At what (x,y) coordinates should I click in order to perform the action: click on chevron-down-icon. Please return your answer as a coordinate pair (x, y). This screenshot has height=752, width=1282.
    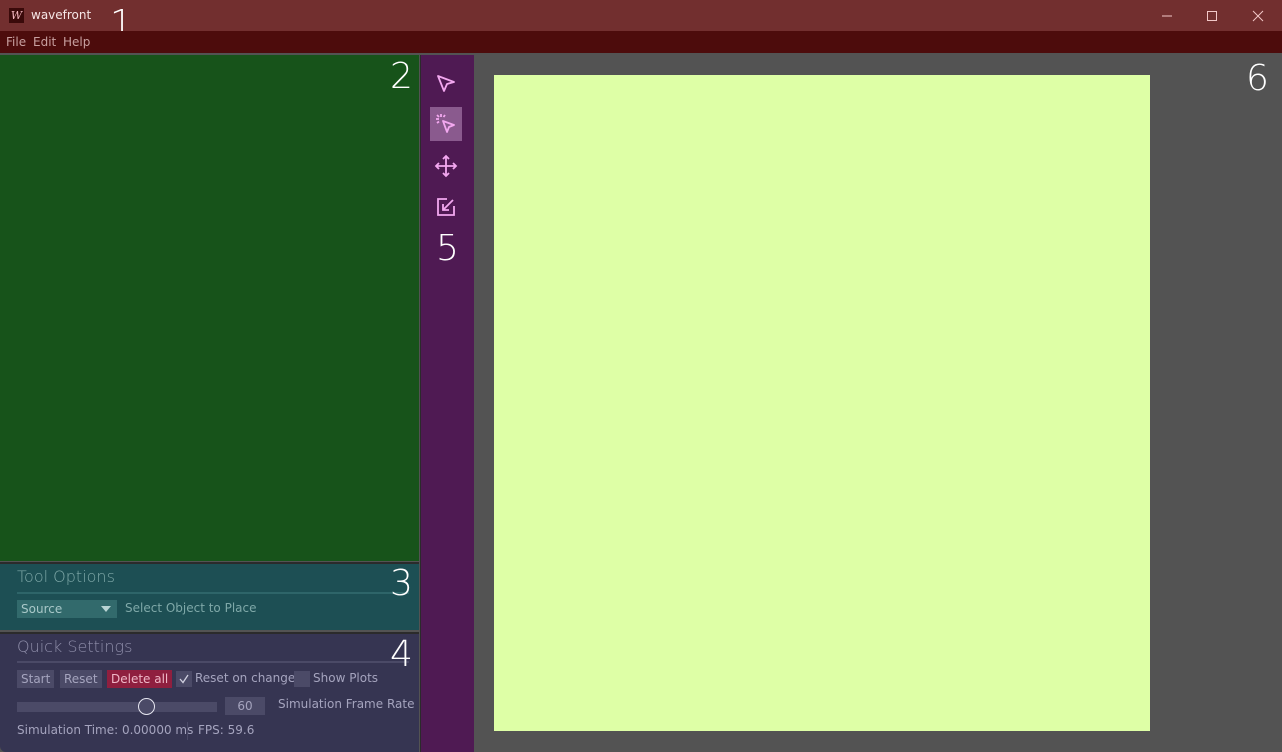
    Looking at the image, I should click on (106, 609).